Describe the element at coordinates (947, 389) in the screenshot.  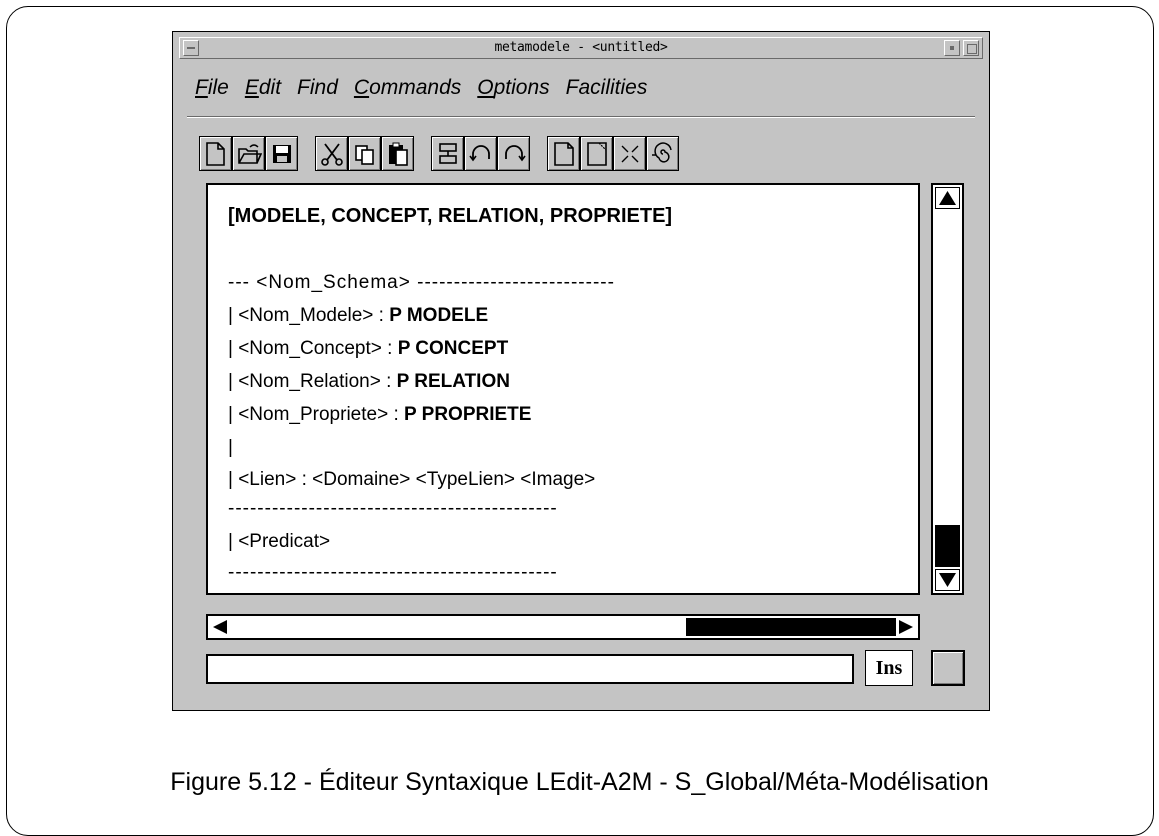
I see `vertical-scrollbar` at that location.